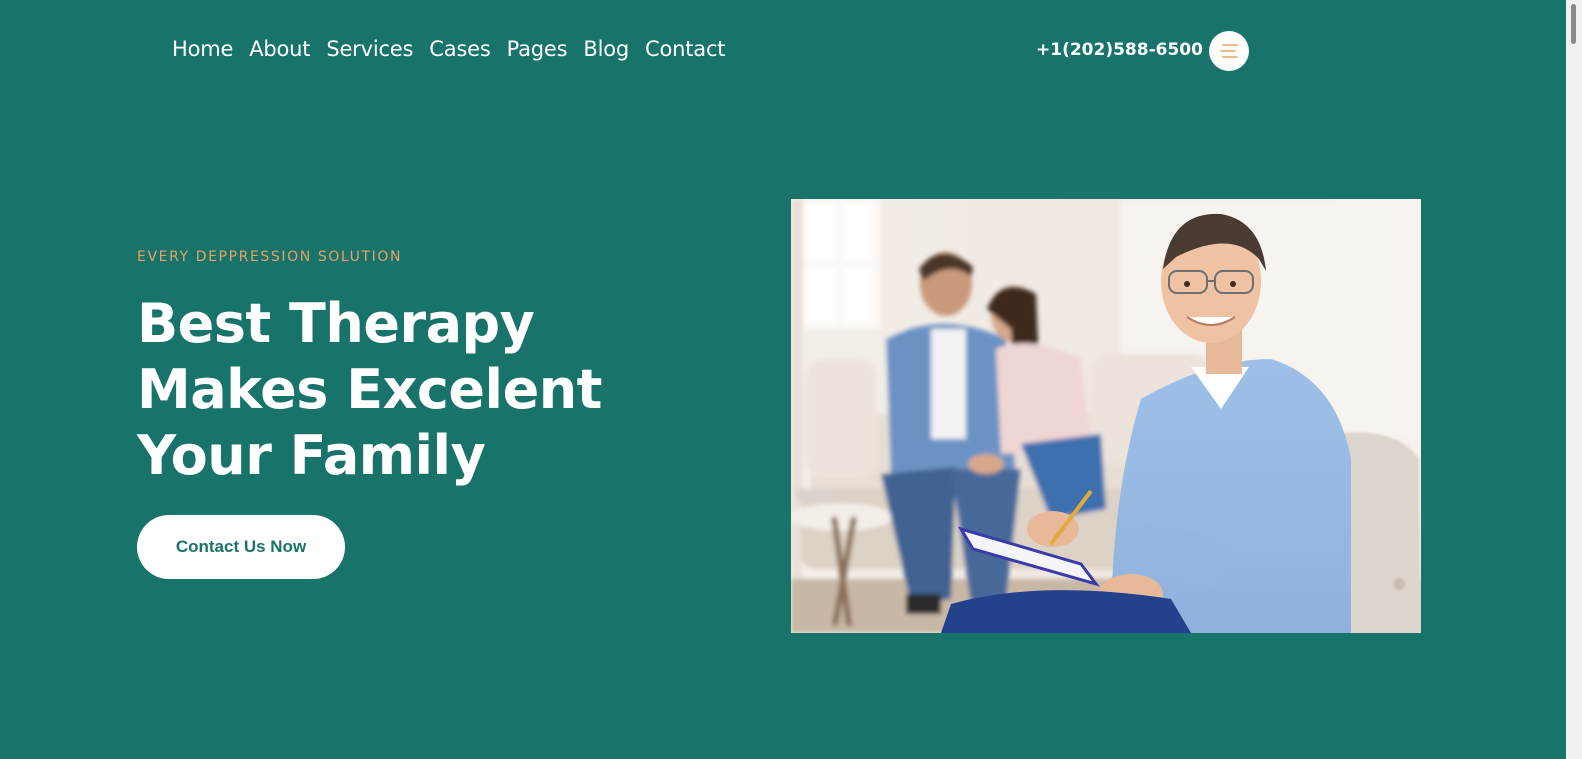 The height and width of the screenshot is (759, 1582). Describe the element at coordinates (336, 323) in the screenshot. I see `hero-headline-line-1: Best Therapy` at that location.